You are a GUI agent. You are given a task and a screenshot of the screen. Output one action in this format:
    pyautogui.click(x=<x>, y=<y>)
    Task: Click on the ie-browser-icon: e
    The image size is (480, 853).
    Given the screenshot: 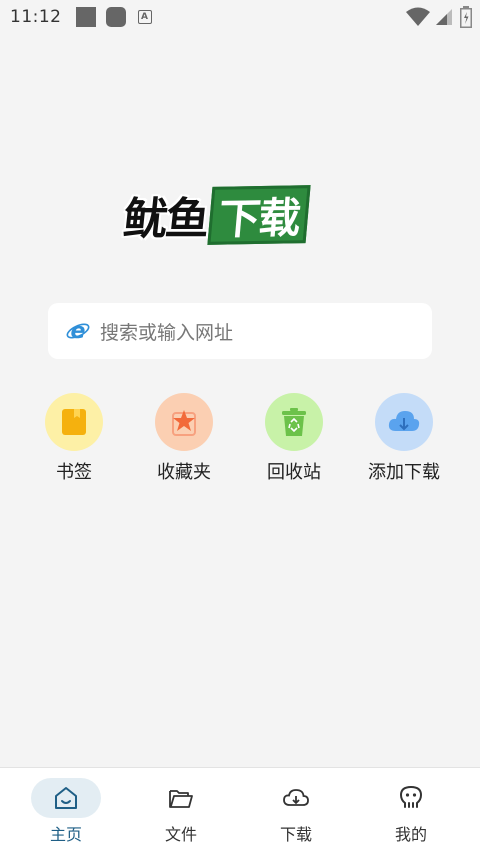 What is the action you would take?
    pyautogui.click(x=78, y=331)
    